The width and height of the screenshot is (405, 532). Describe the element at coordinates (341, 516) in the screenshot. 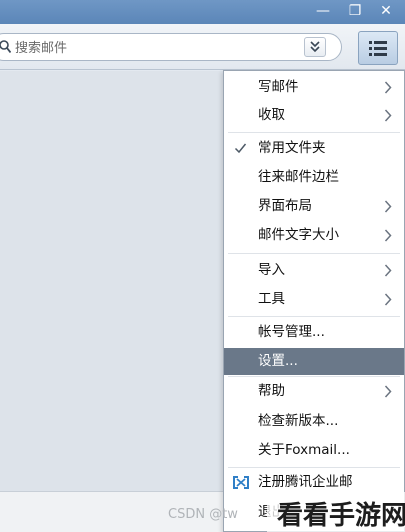

I see `site-watermark-text: 看看手游网` at that location.